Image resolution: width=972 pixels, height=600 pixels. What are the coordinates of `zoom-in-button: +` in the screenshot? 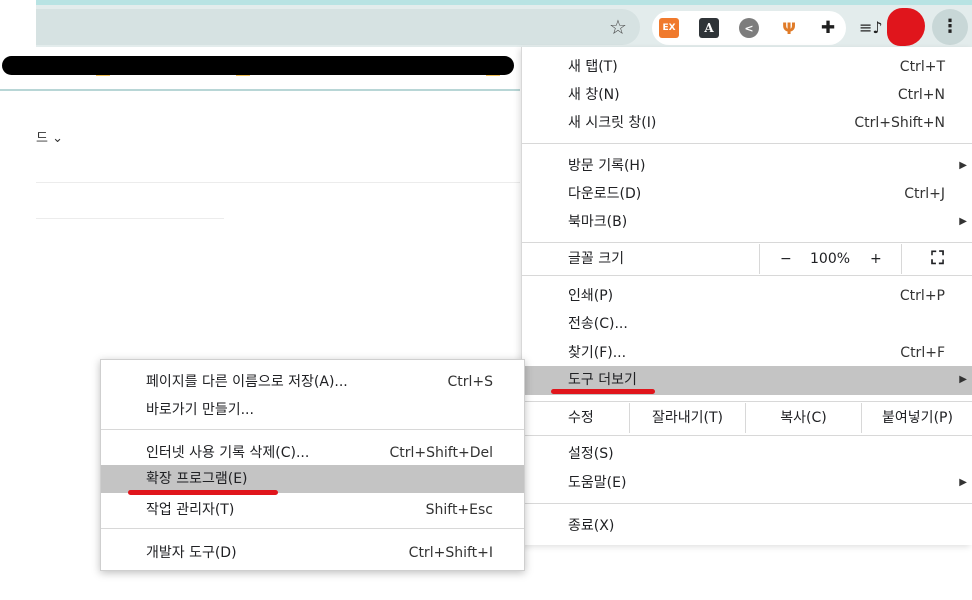 It's located at (876, 259).